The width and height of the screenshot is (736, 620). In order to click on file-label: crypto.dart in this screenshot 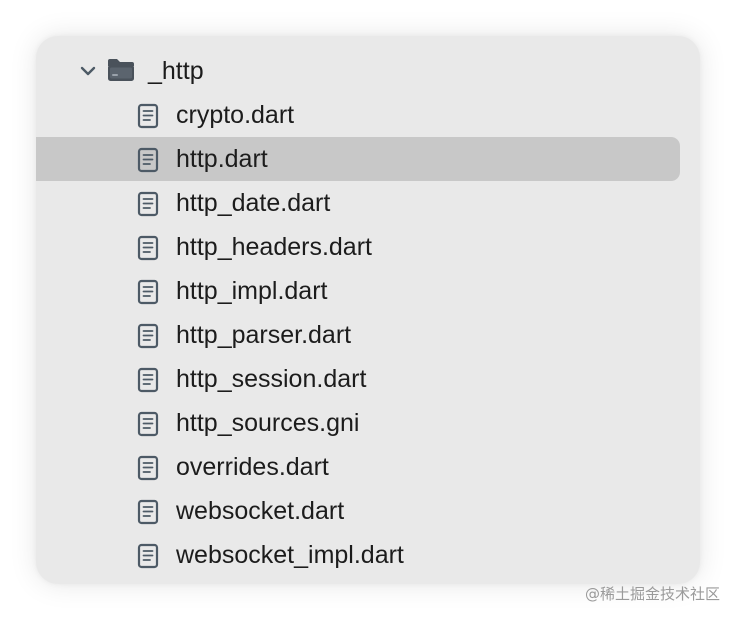, I will do `click(235, 115)`.